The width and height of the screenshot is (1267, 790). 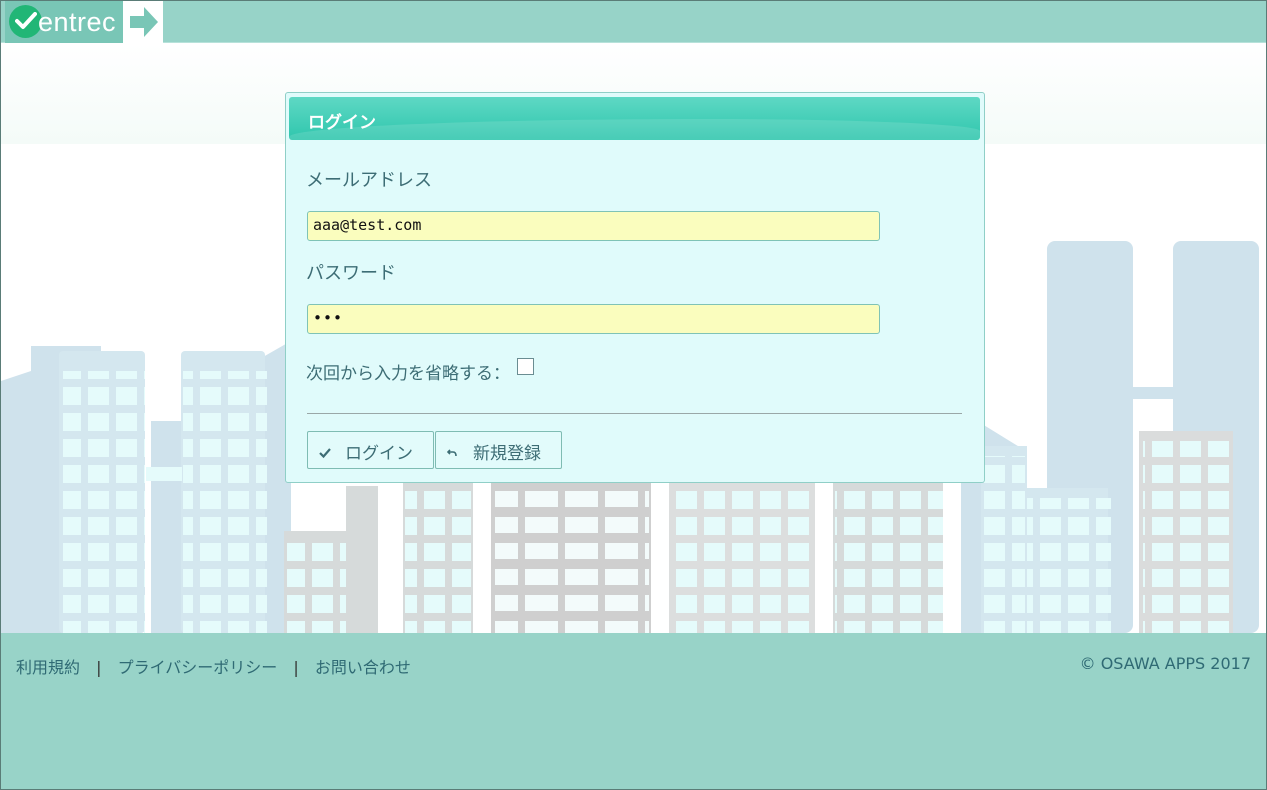 I want to click on login-button: ログイン, so click(x=370, y=450).